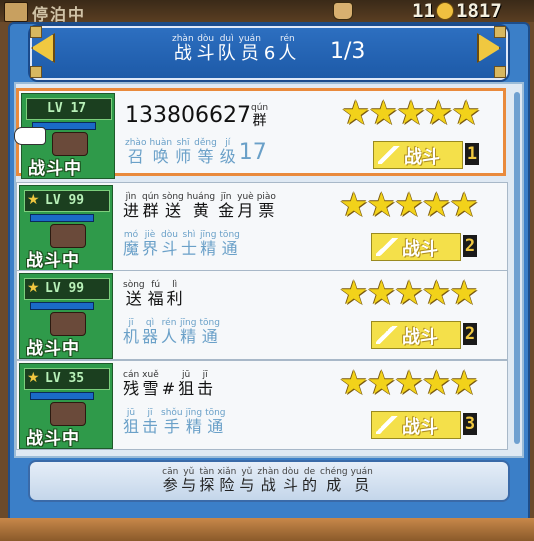 The width and height of the screenshot is (534, 541). What do you see at coordinates (226, 210) in the screenshot?
I see `hanzi: 金` at bounding box center [226, 210].